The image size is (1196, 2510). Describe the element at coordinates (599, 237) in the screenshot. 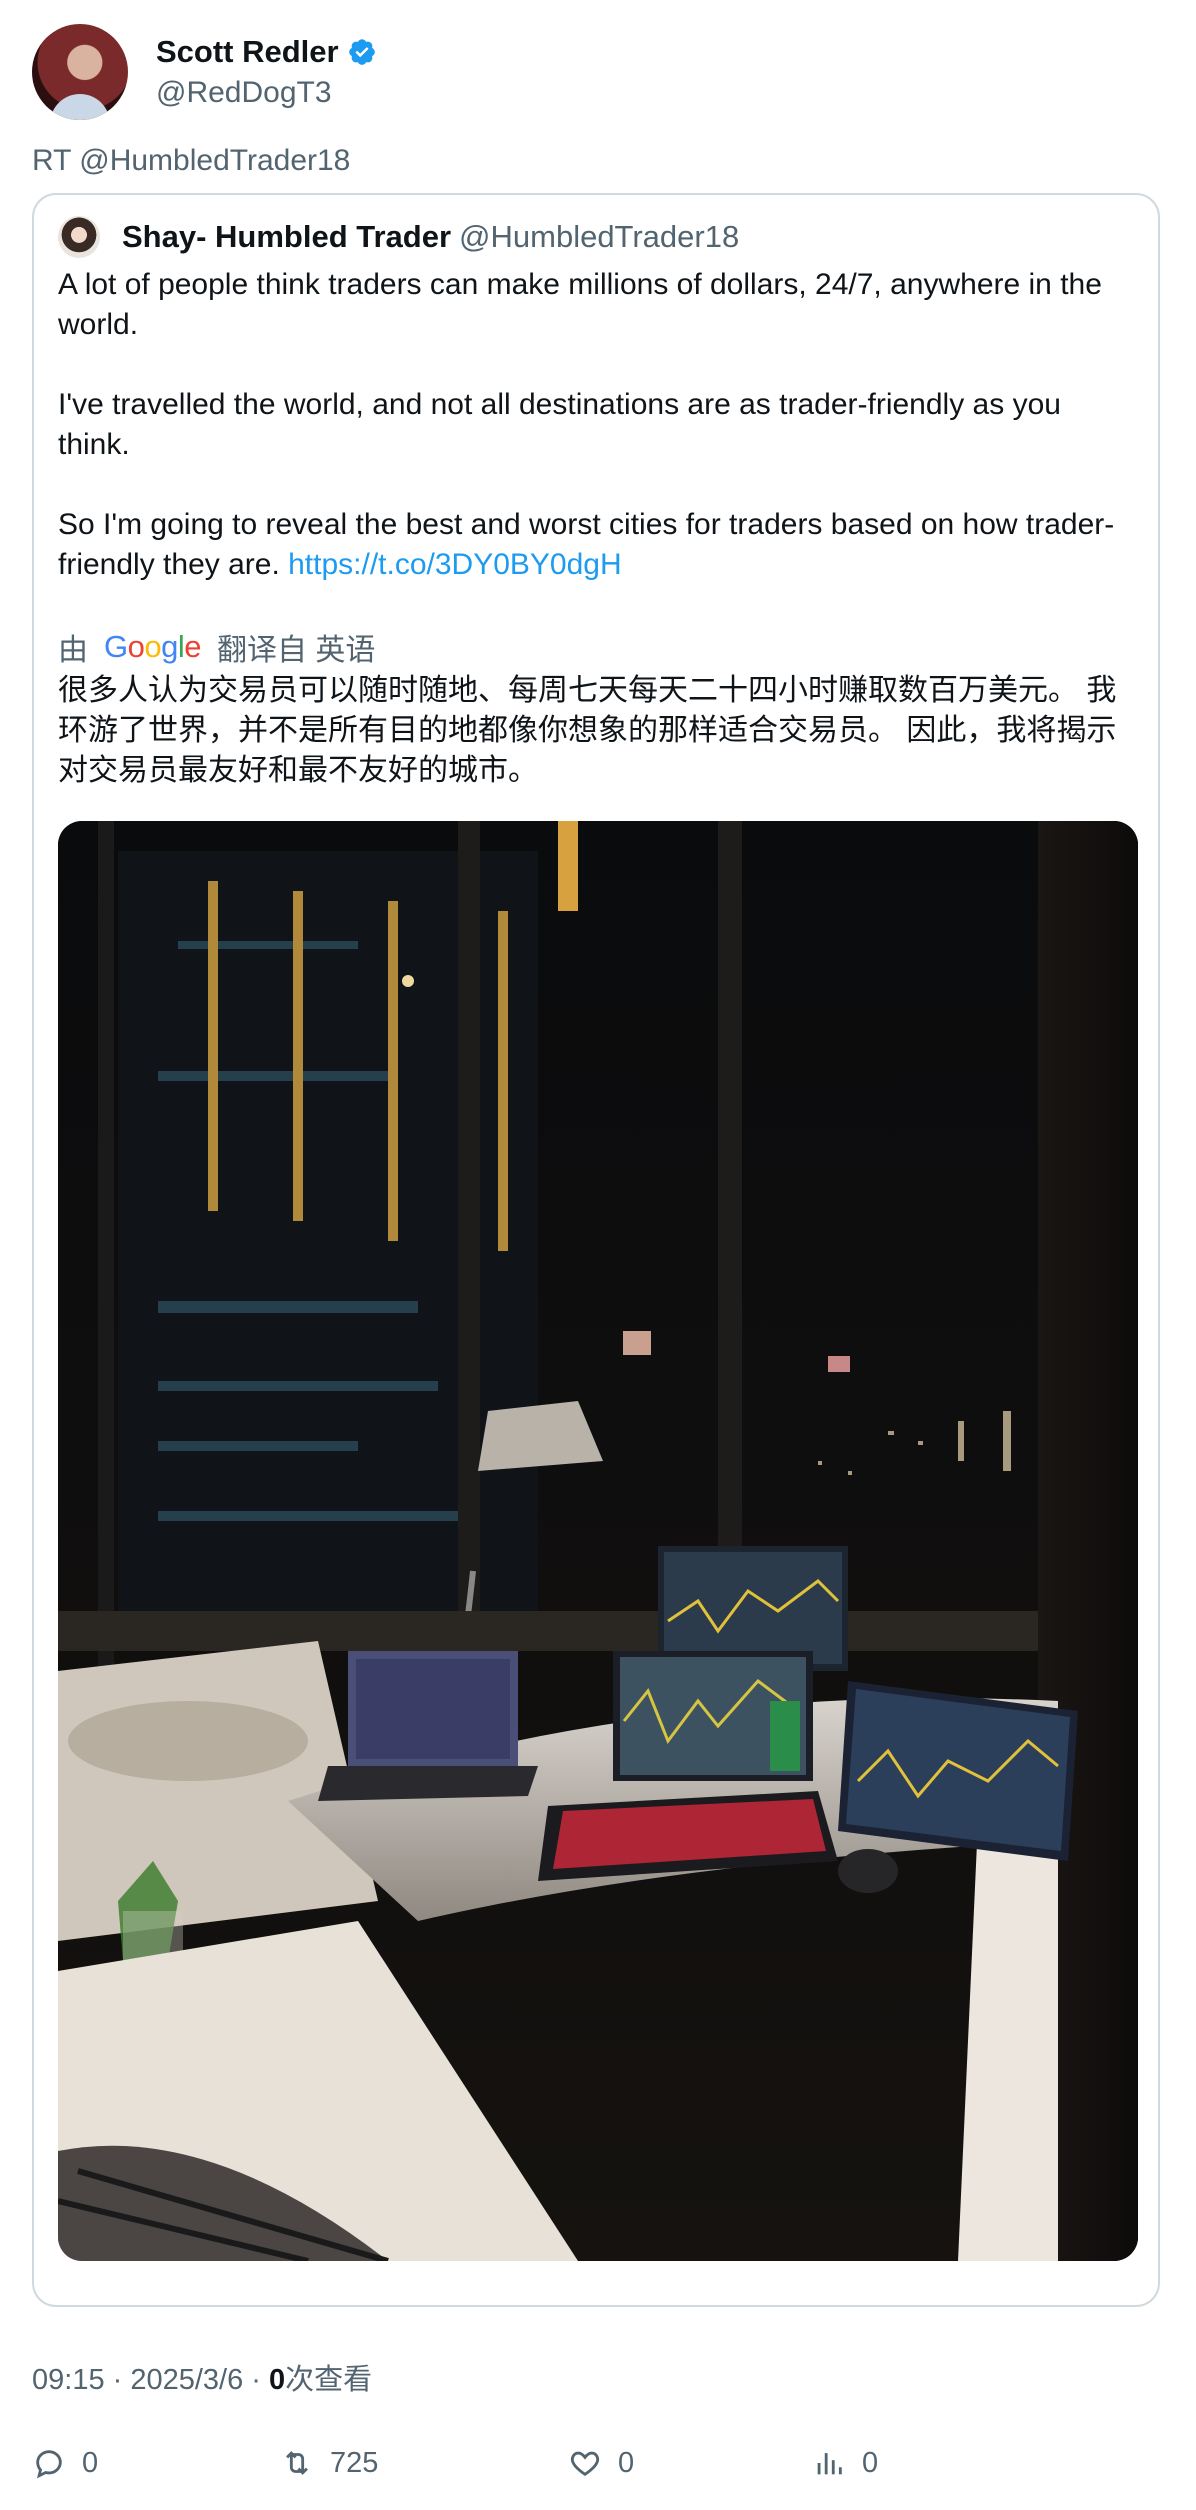

I see `quoted-author-handle: @HumbledTrader18` at that location.